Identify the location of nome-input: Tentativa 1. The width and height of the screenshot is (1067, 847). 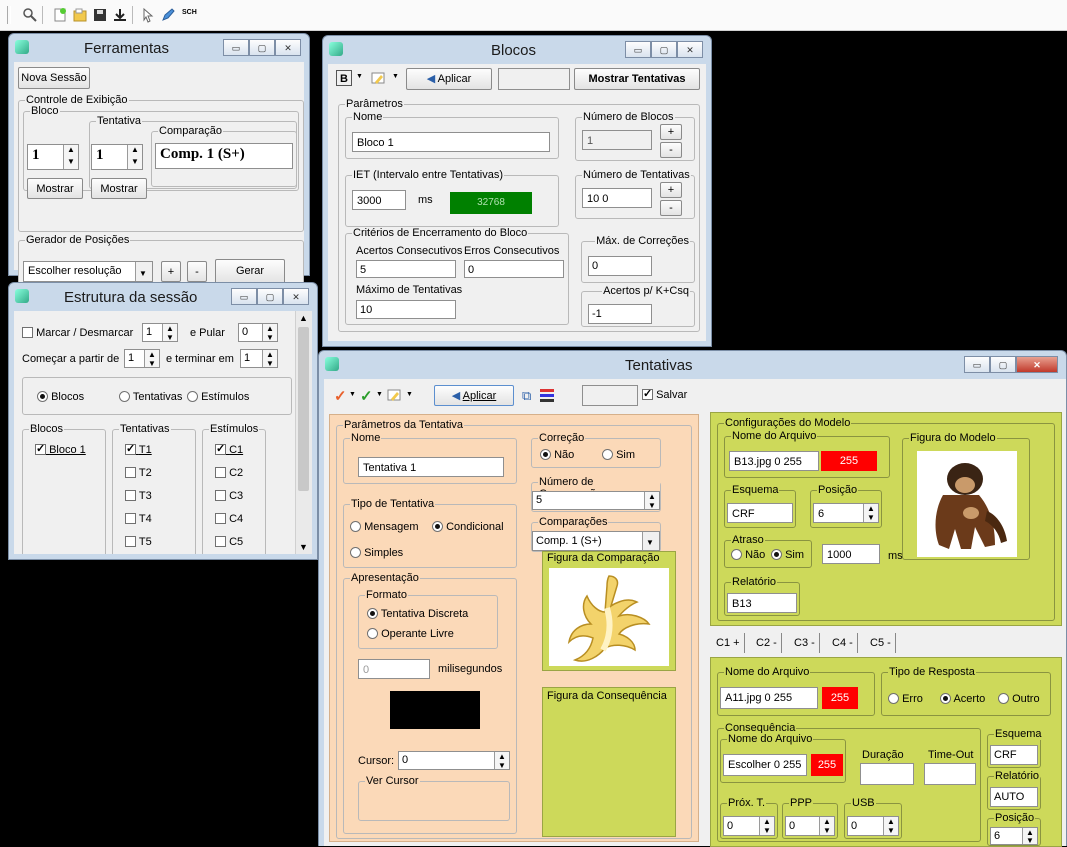
(431, 467).